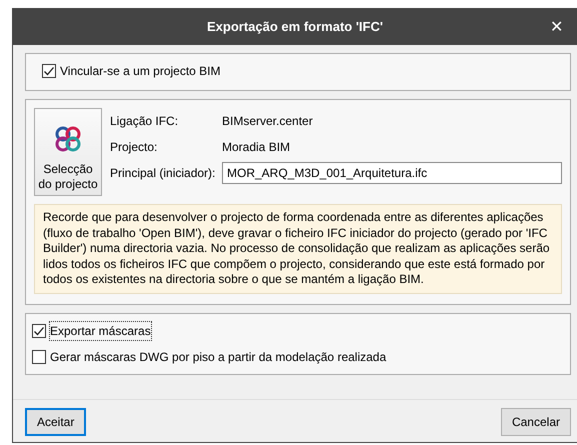 Image resolution: width=577 pixels, height=445 pixels. Describe the element at coordinates (218, 357) in the screenshot. I see `checkbox-label: Gerar máscaras DWG por piso a partir da modelação realizada` at that location.